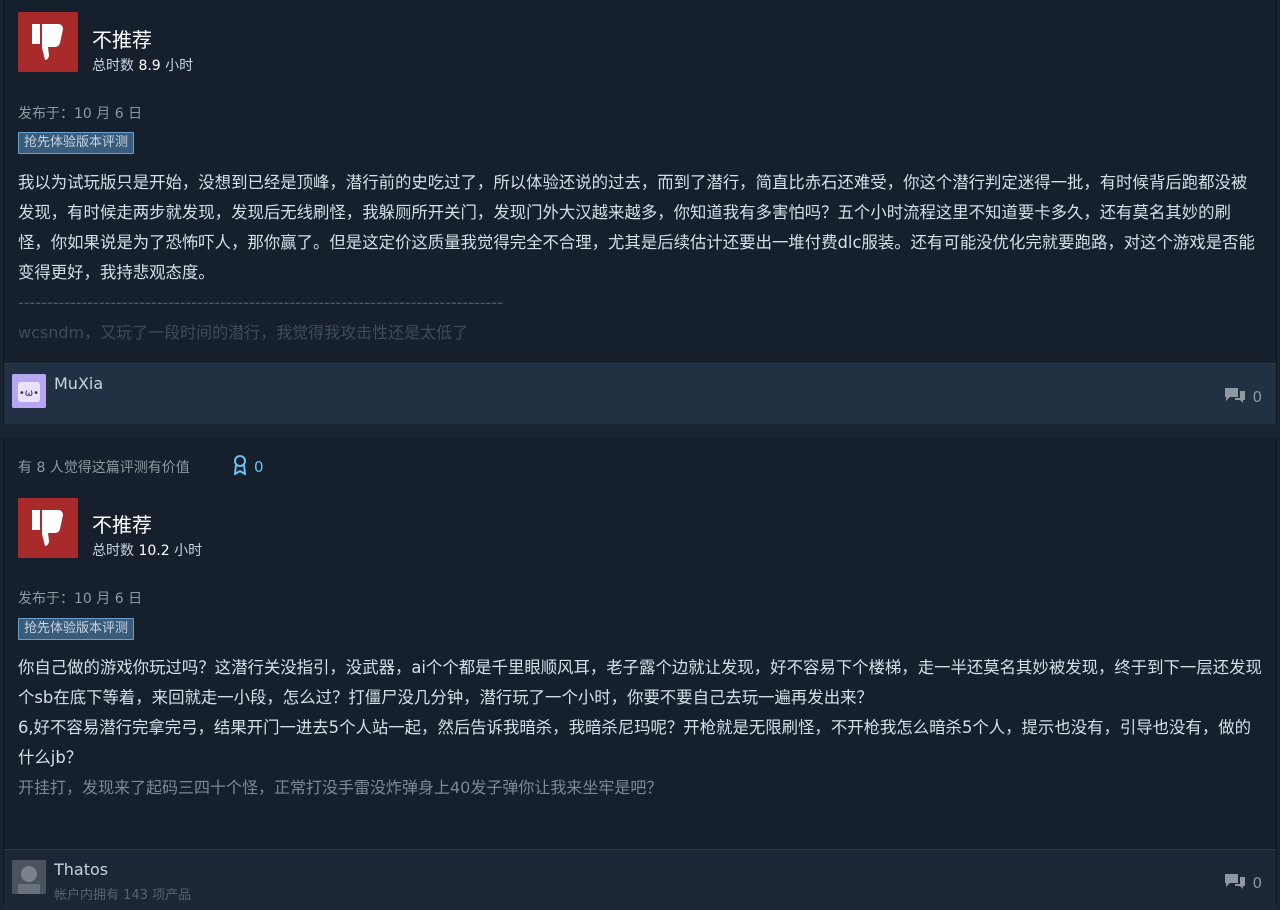 This screenshot has width=1280, height=910. What do you see at coordinates (640, 393) in the screenshot?
I see `review-footer: •ω• MuXia 0` at bounding box center [640, 393].